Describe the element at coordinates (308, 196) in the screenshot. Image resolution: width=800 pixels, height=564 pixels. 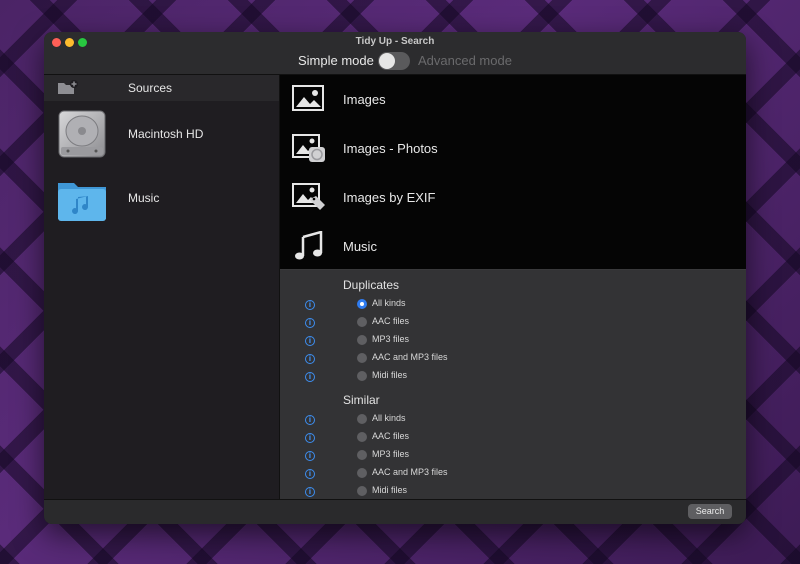
I see `exif-tag-icon` at that location.